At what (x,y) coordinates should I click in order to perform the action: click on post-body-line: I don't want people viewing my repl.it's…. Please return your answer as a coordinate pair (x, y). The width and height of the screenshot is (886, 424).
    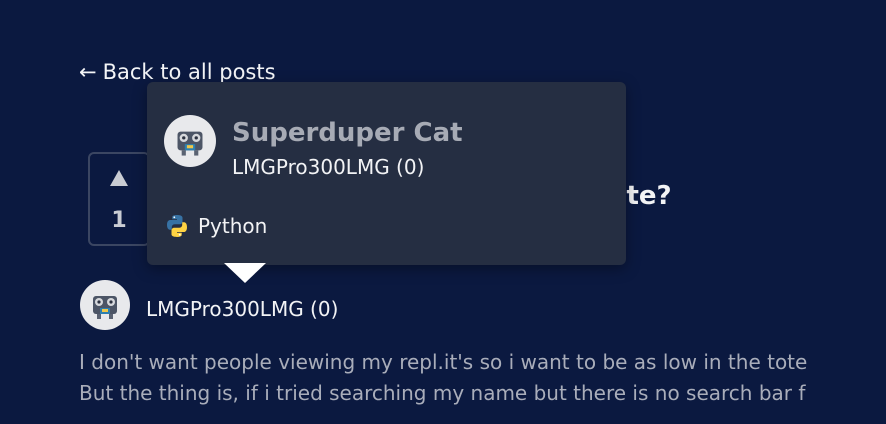
    Looking at the image, I should click on (443, 362).